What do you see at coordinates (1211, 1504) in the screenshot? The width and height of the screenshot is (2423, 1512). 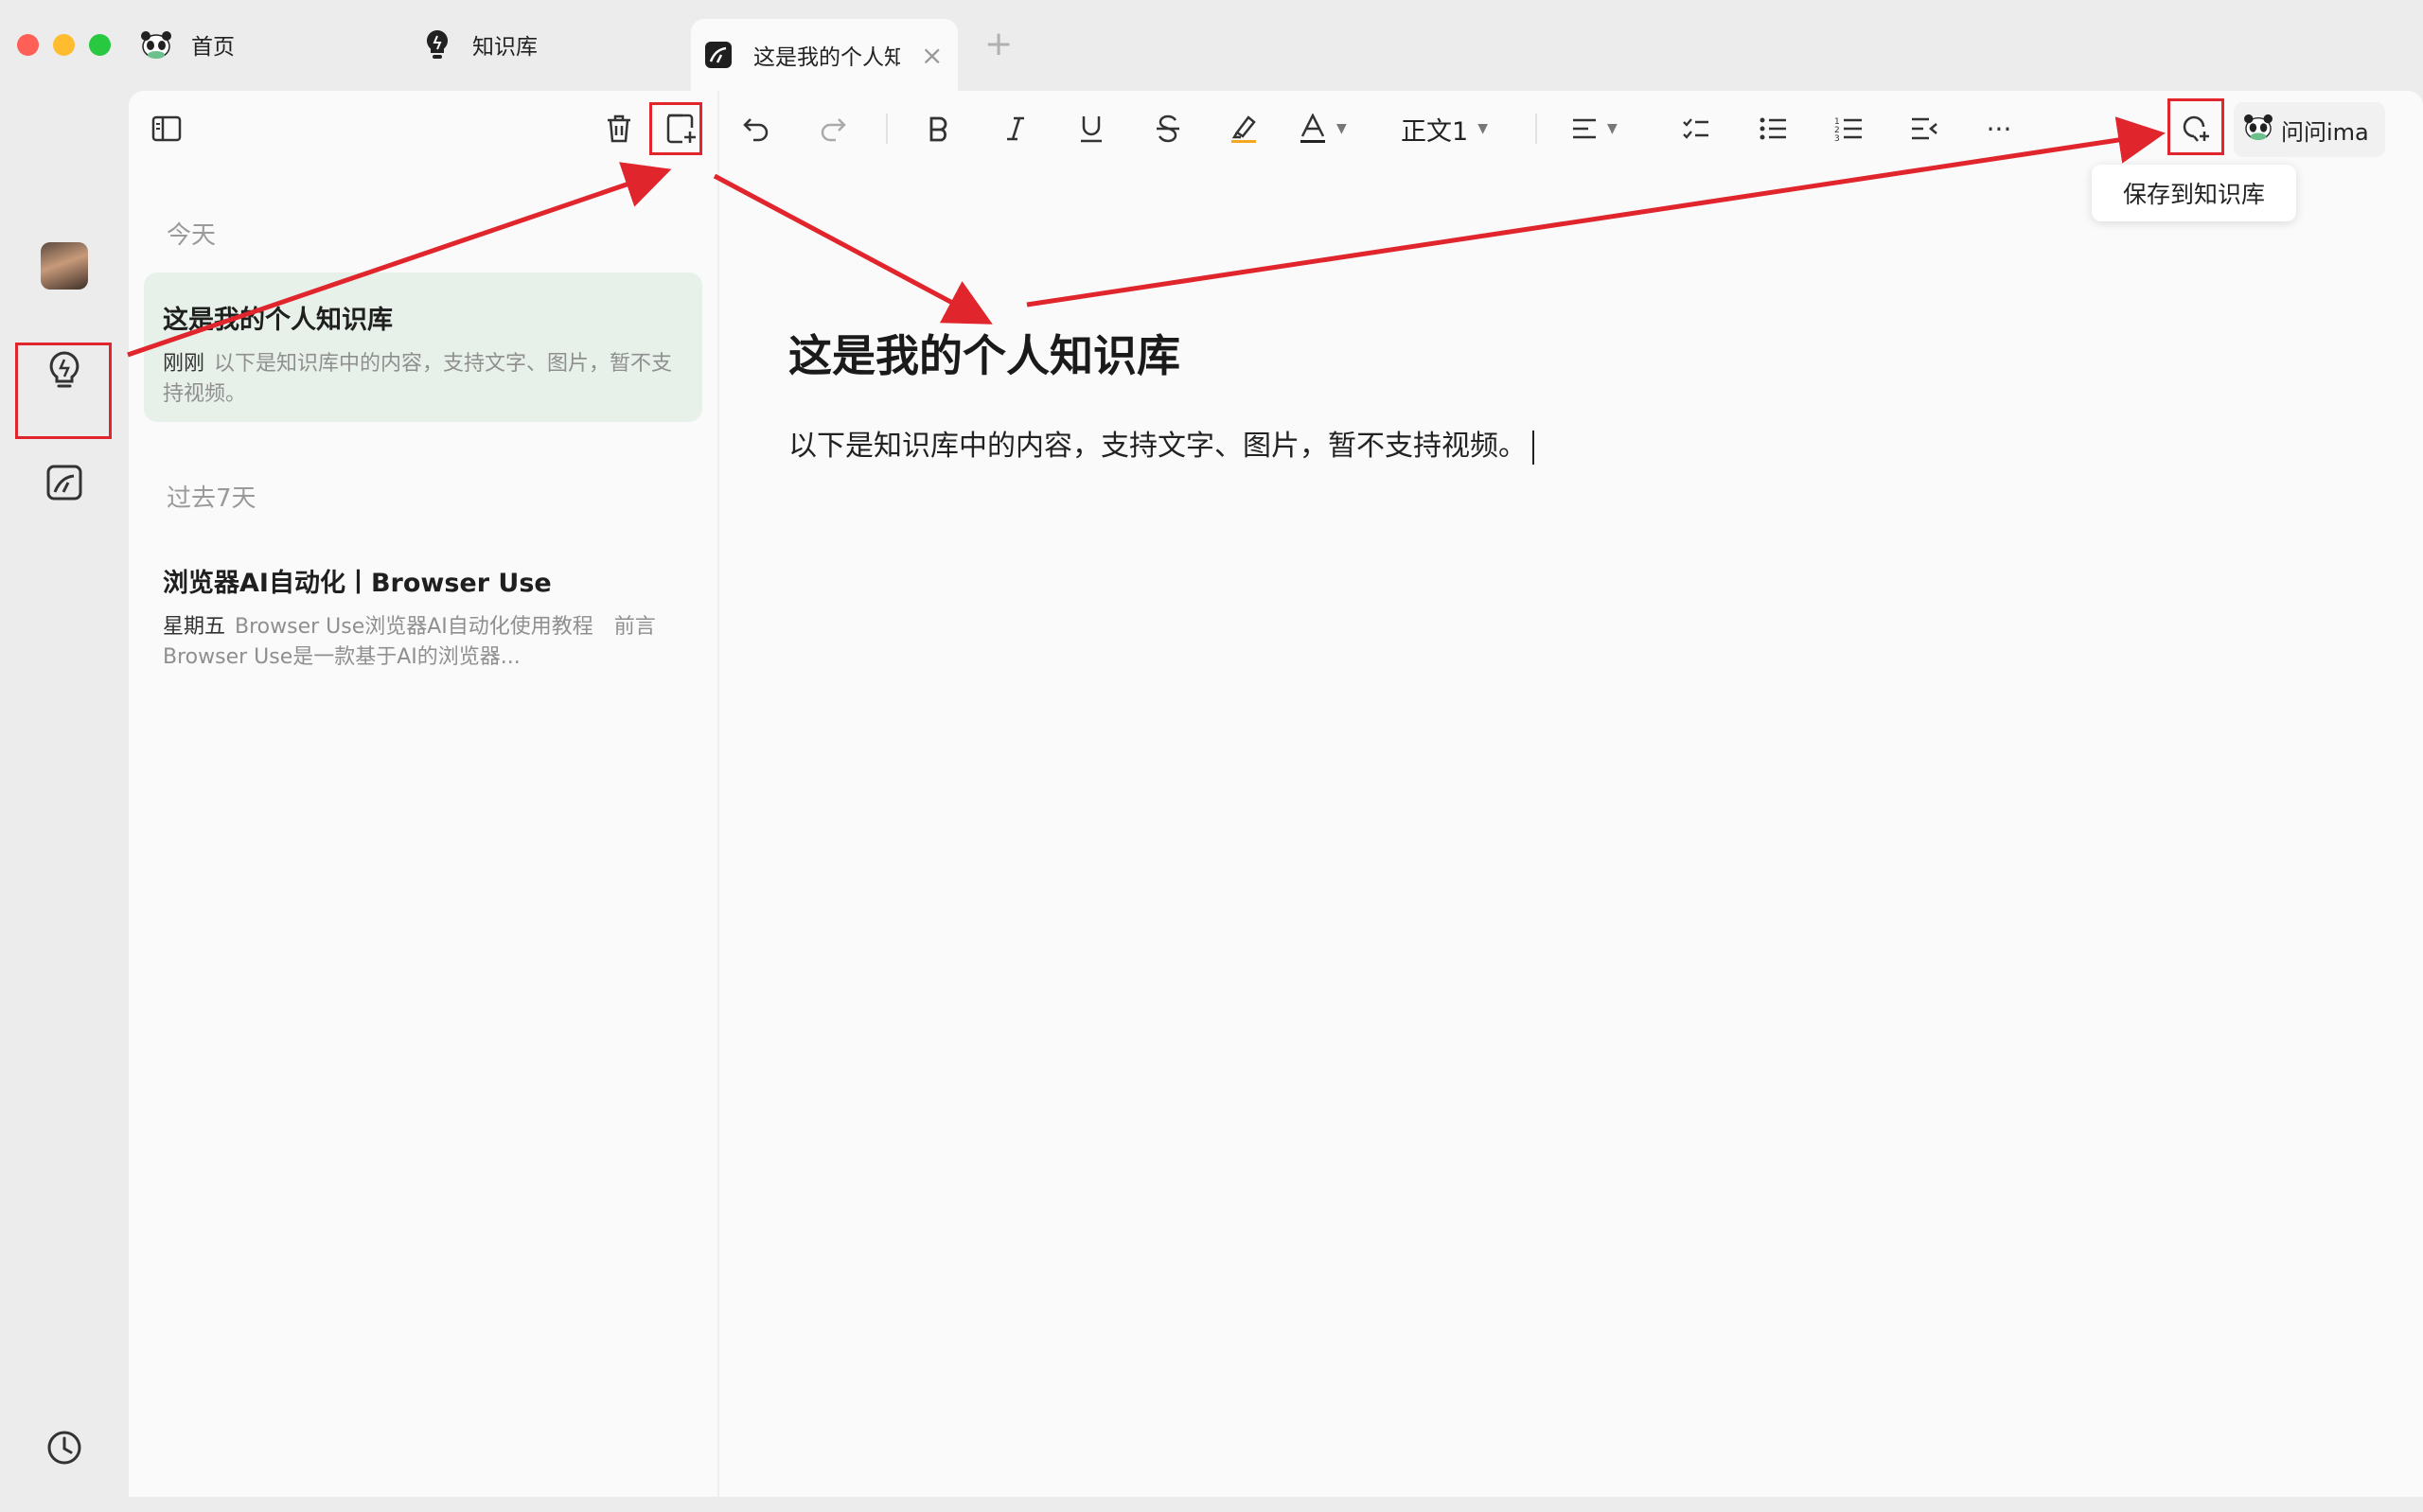 I see `window-bottom-edge` at bounding box center [1211, 1504].